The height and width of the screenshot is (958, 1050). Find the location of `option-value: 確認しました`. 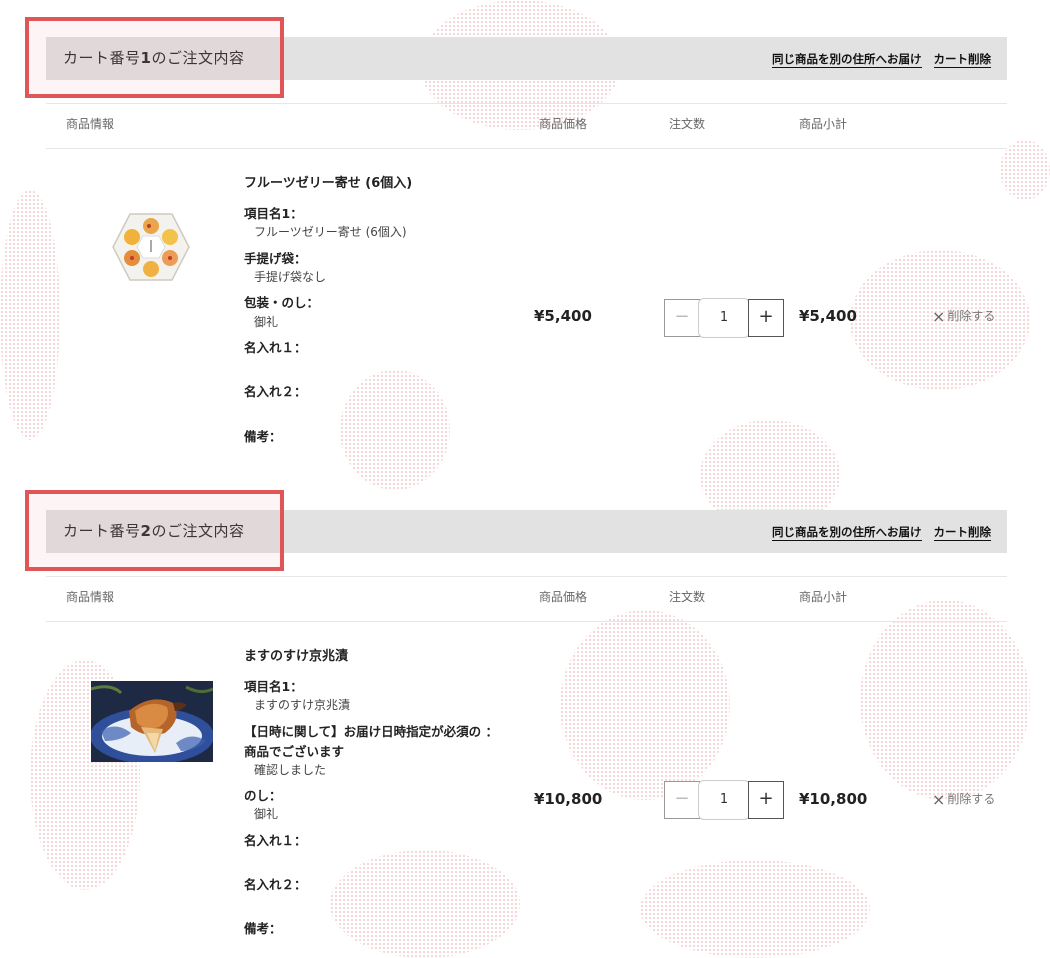

option-value: 確認しました is located at coordinates (290, 770).